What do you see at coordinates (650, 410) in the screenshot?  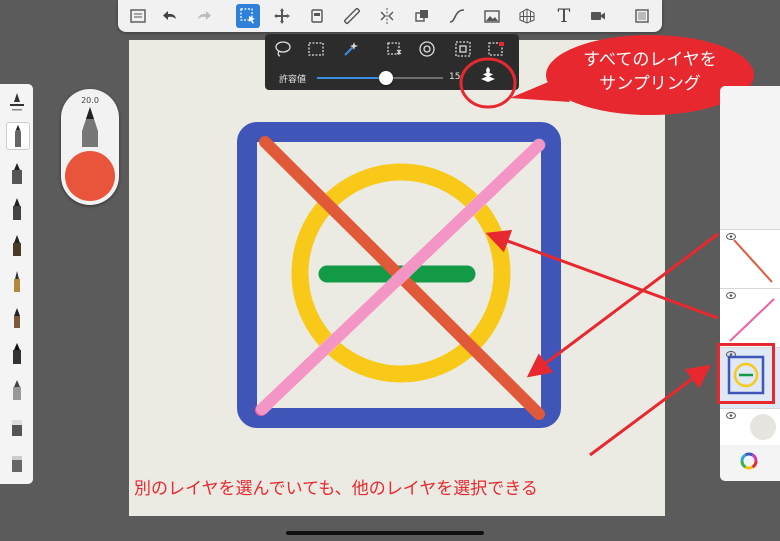 I see `arrow-to-layer` at bounding box center [650, 410].